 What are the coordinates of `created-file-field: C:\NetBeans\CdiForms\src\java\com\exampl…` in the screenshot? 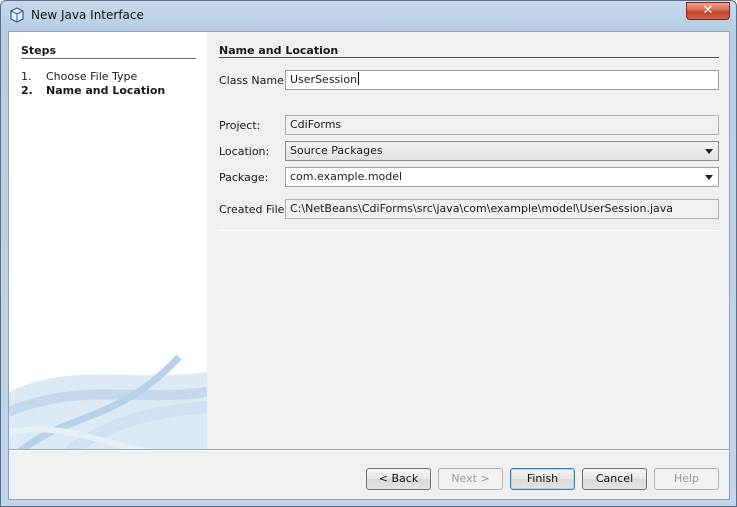 It's located at (502, 209).